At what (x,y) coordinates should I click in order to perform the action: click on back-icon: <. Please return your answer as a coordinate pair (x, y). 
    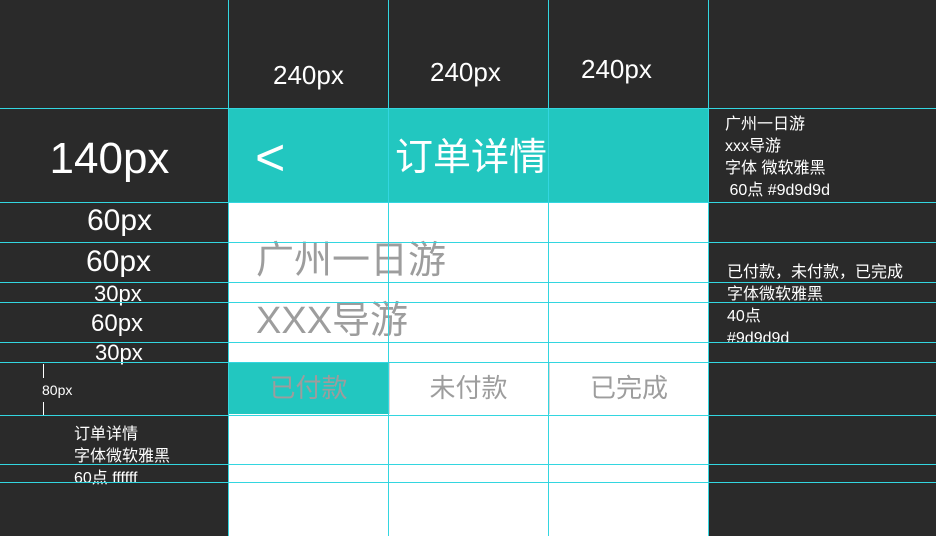
    Looking at the image, I should click on (270, 158).